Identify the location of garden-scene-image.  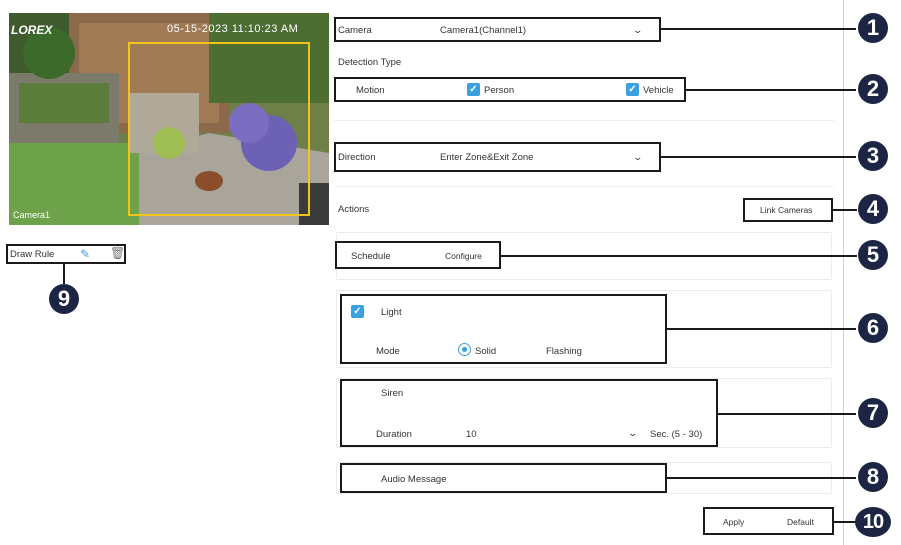
(169, 119).